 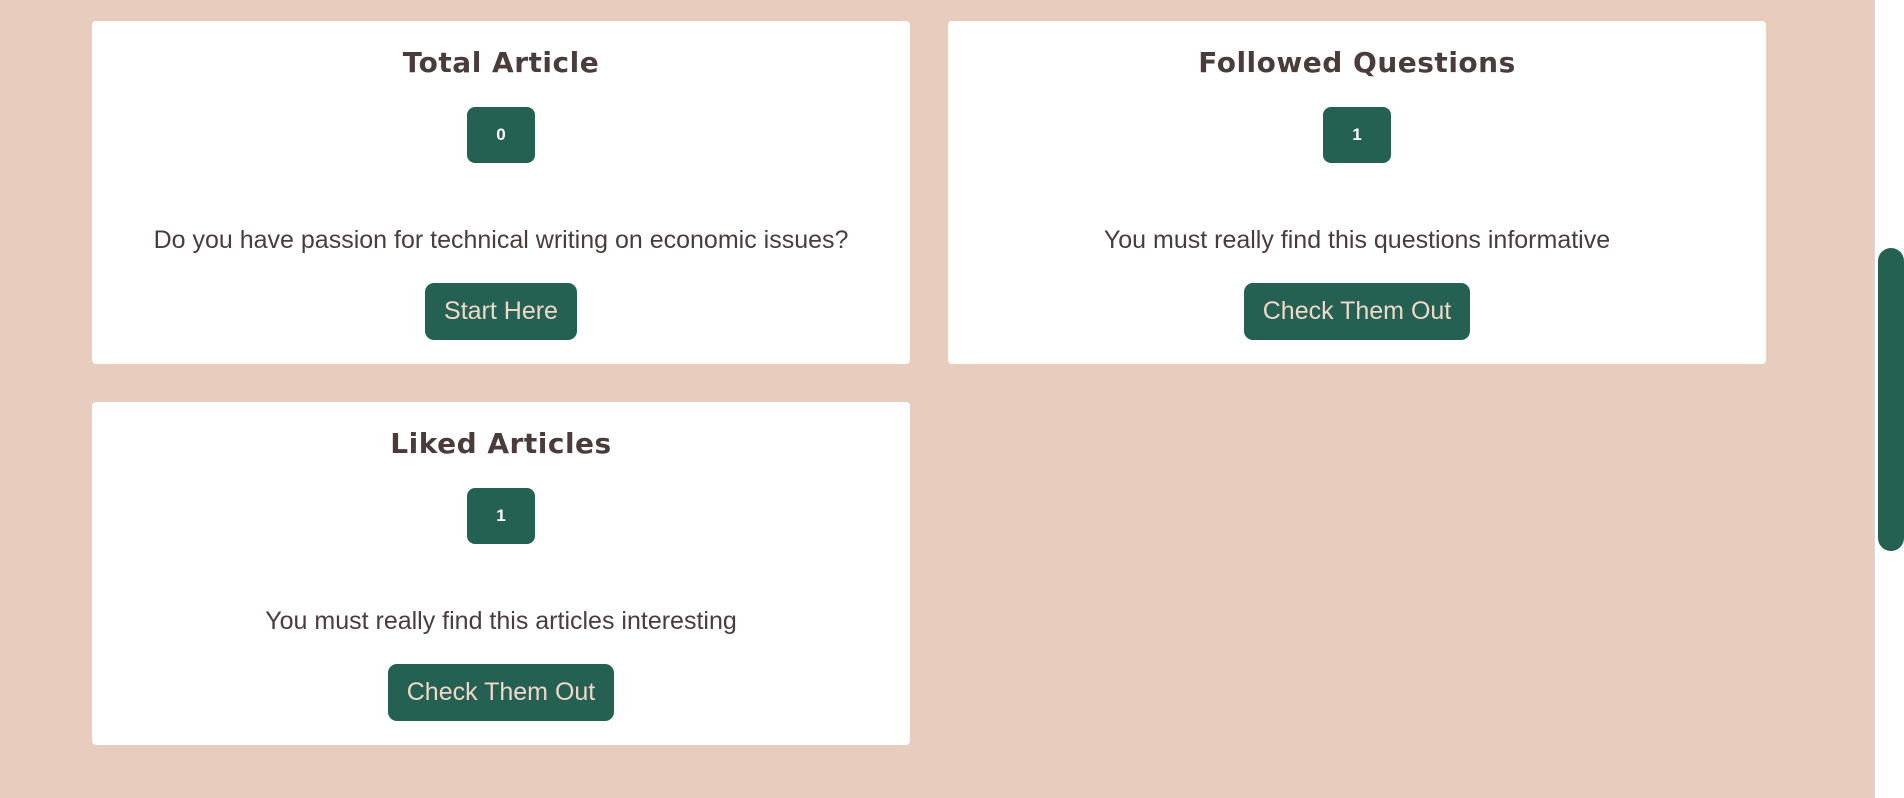 What do you see at coordinates (501, 135) in the screenshot?
I see `count-badge: 0` at bounding box center [501, 135].